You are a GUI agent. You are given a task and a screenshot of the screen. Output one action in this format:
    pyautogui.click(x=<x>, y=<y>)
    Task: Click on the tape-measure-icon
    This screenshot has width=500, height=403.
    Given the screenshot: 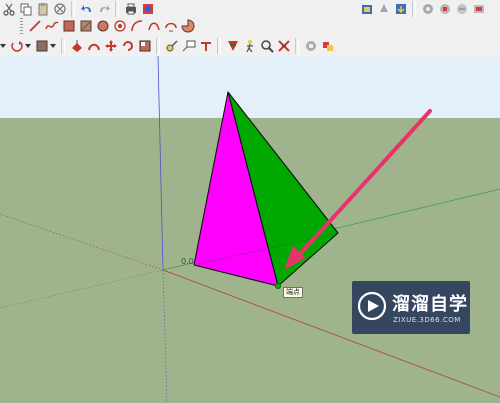 What is the action you would take?
    pyautogui.click(x=171, y=46)
    